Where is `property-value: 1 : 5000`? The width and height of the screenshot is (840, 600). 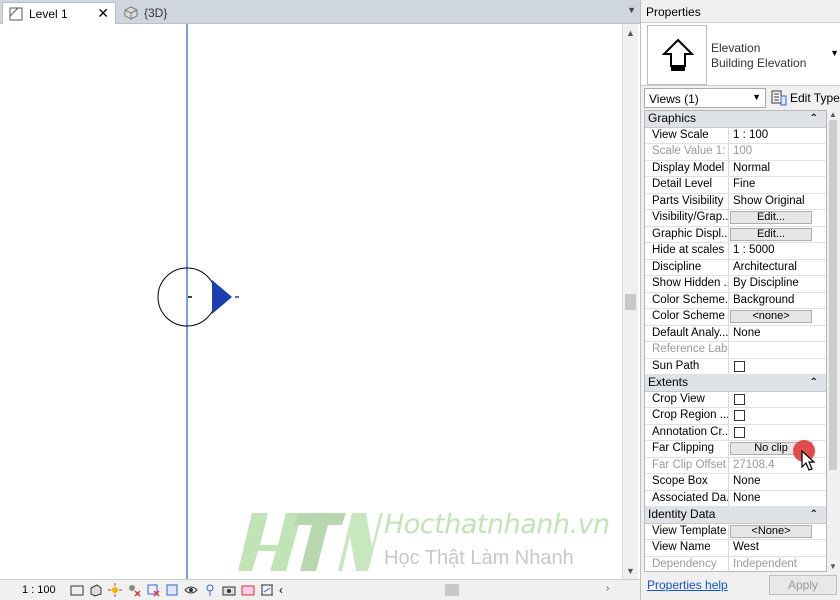
property-value: 1 : 5000 is located at coordinates (777, 251).